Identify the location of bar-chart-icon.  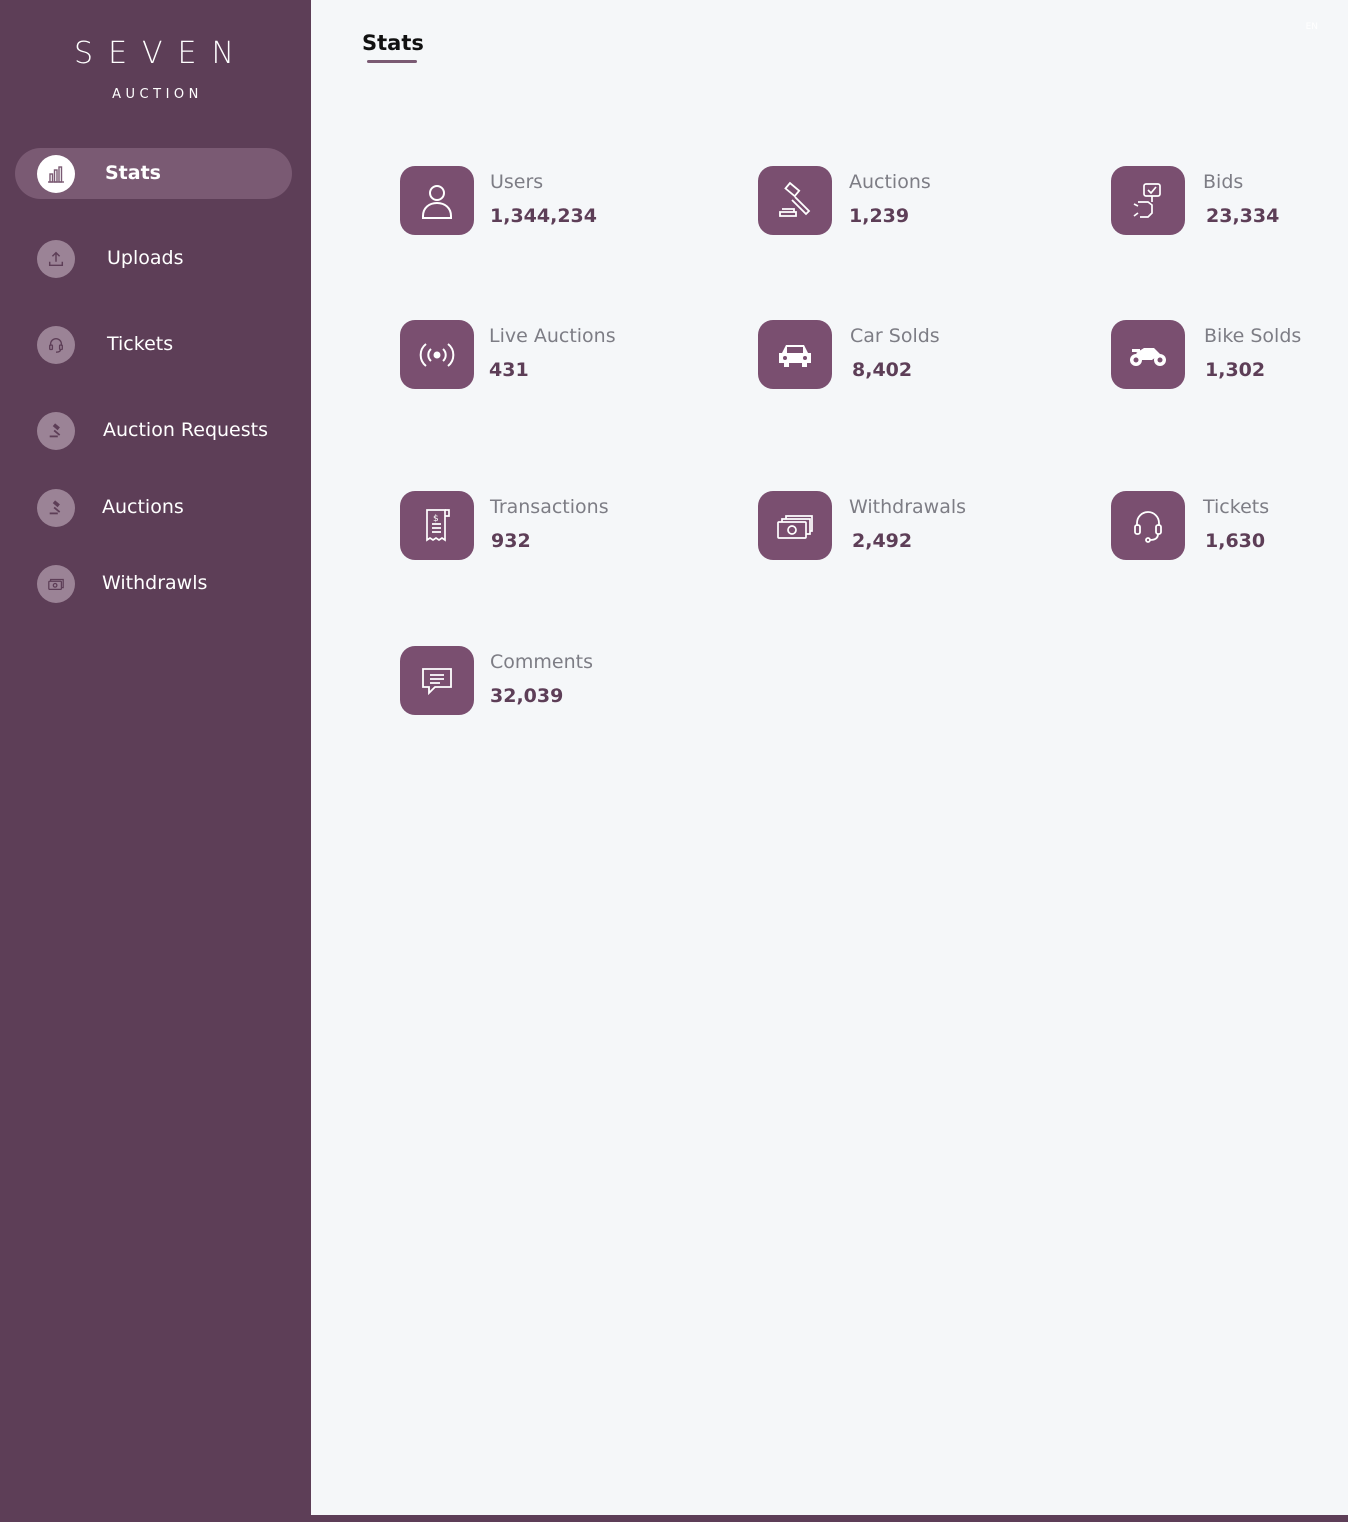
(56, 174).